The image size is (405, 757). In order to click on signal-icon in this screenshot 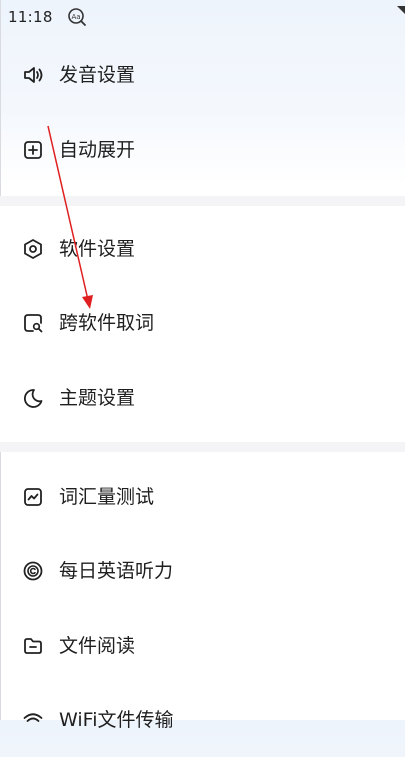, I will do `click(401, 10)`.